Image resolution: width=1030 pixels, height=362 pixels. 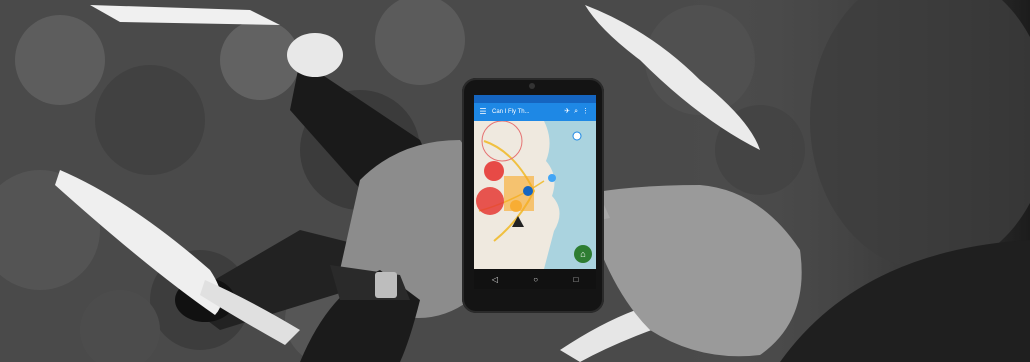 I want to click on home-icon: ○, so click(x=535, y=279).